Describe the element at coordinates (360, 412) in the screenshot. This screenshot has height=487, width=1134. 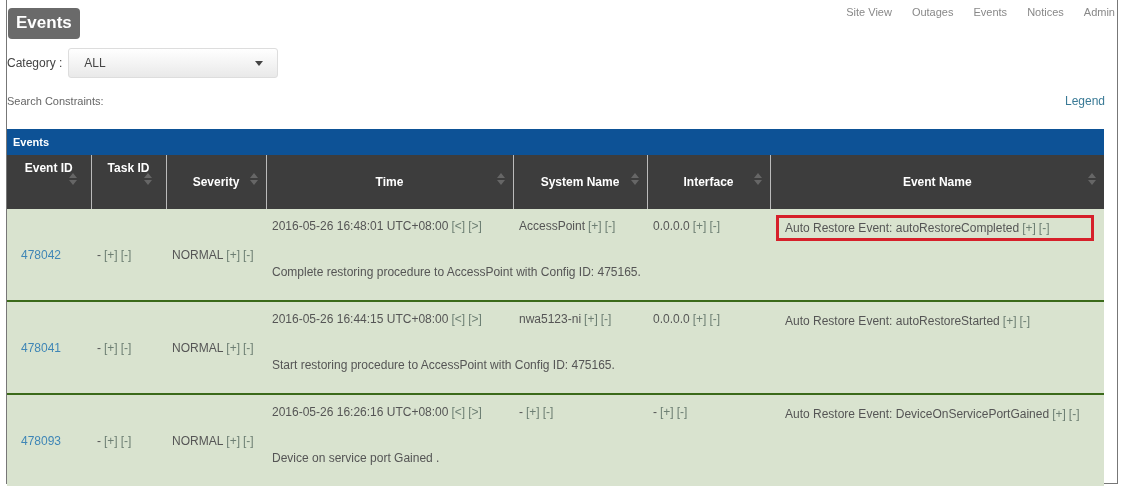
I see `table-cell: 2016-05-26 16:26:16 UTC+08:00` at that location.